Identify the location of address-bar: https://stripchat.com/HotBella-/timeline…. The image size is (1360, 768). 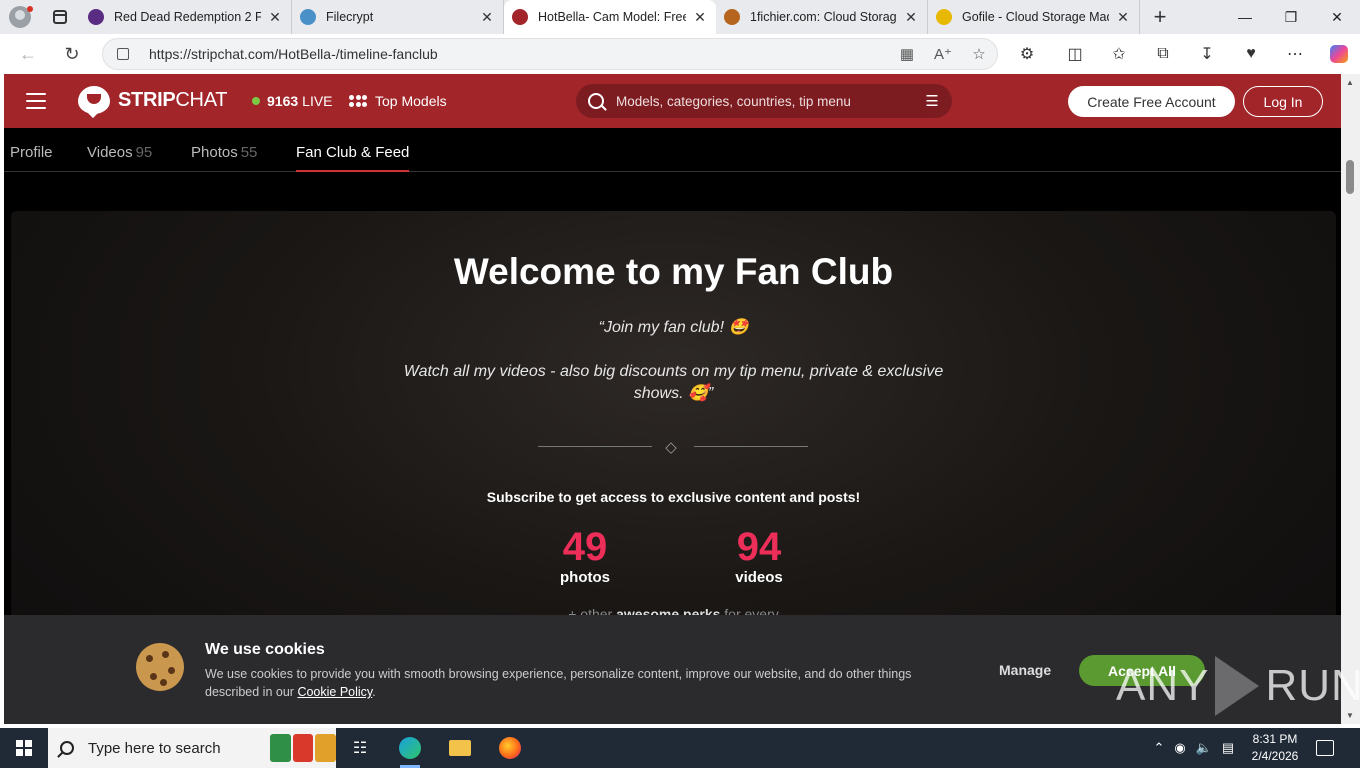
(550, 54).